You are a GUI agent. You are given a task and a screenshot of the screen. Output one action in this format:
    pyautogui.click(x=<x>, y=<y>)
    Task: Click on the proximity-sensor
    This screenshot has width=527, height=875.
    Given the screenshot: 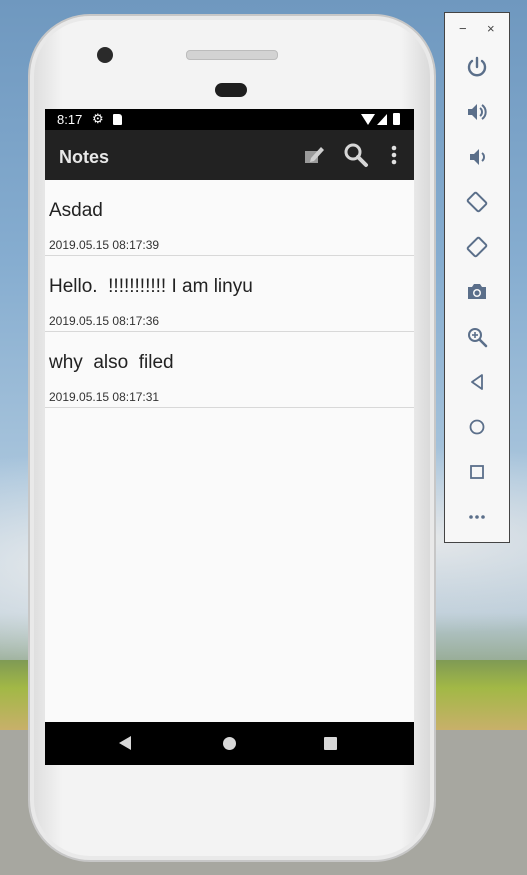 What is the action you would take?
    pyautogui.click(x=231, y=90)
    